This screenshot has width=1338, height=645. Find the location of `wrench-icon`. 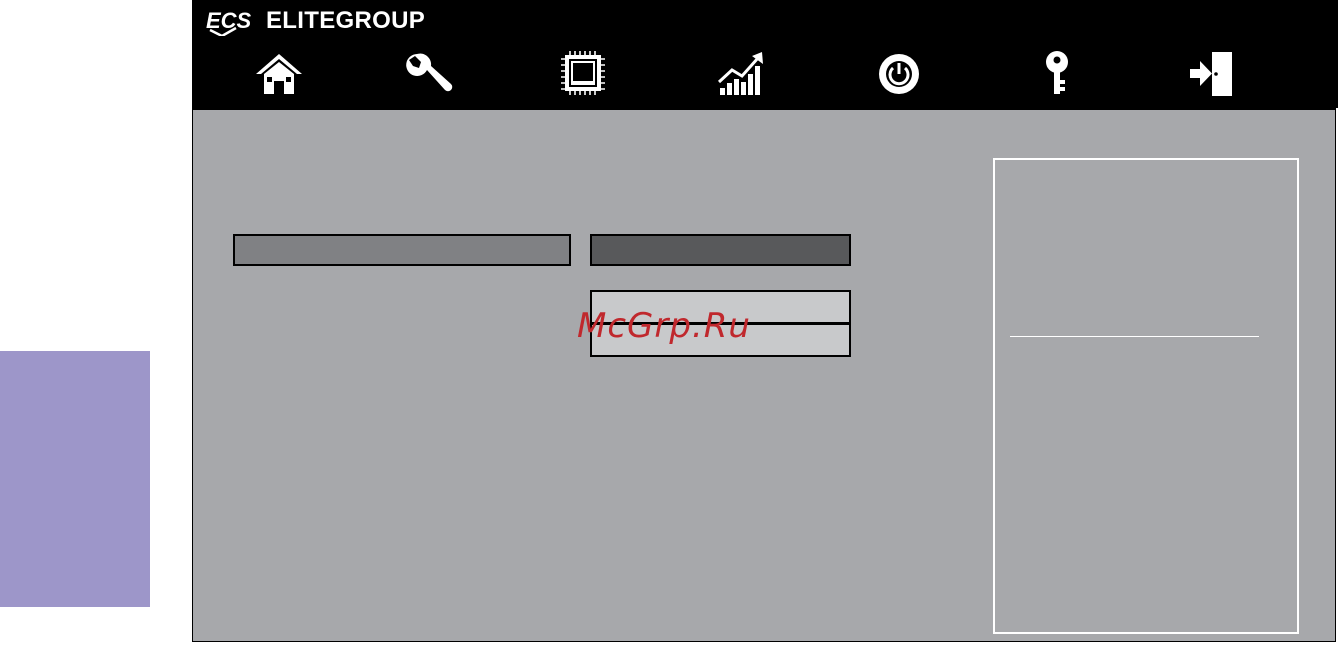

wrench-icon is located at coordinates (429, 72).